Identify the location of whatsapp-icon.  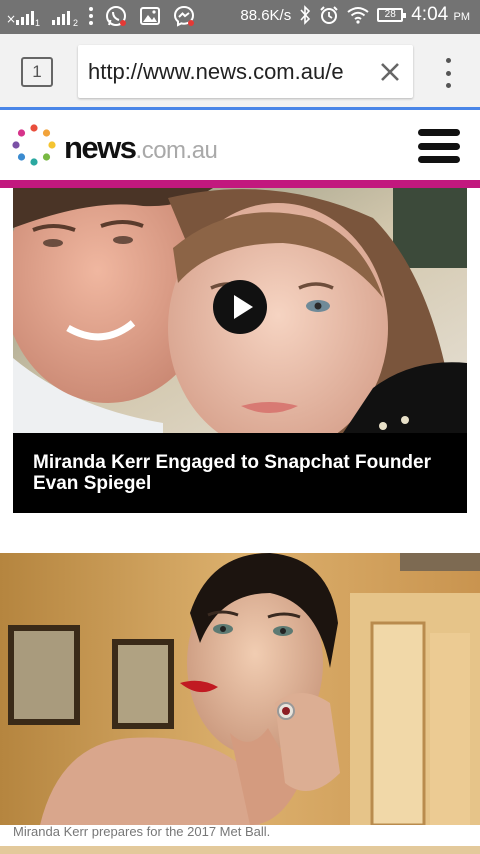
(116, 16).